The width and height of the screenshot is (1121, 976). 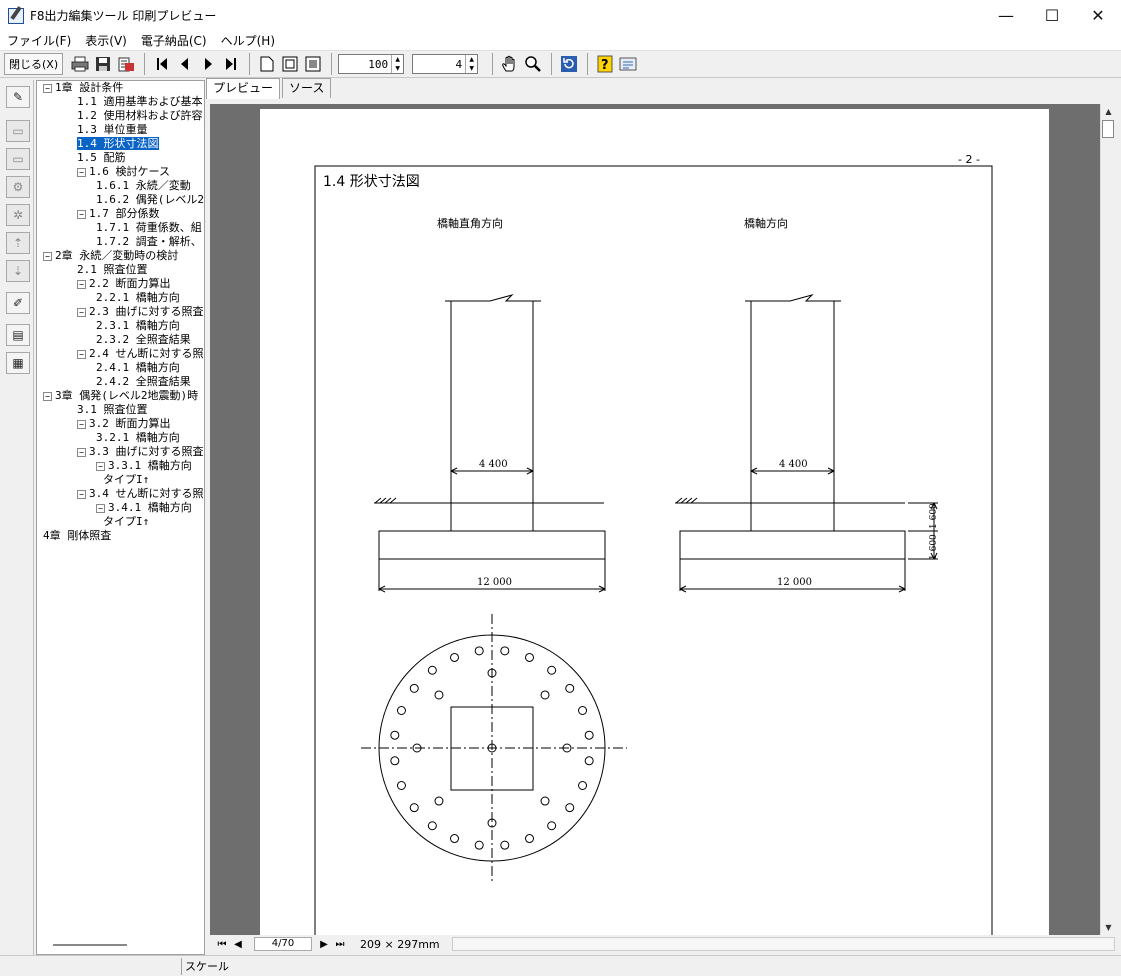 I want to click on tree-item: −2.3 曲げに対する照査, so click(x=140, y=312).